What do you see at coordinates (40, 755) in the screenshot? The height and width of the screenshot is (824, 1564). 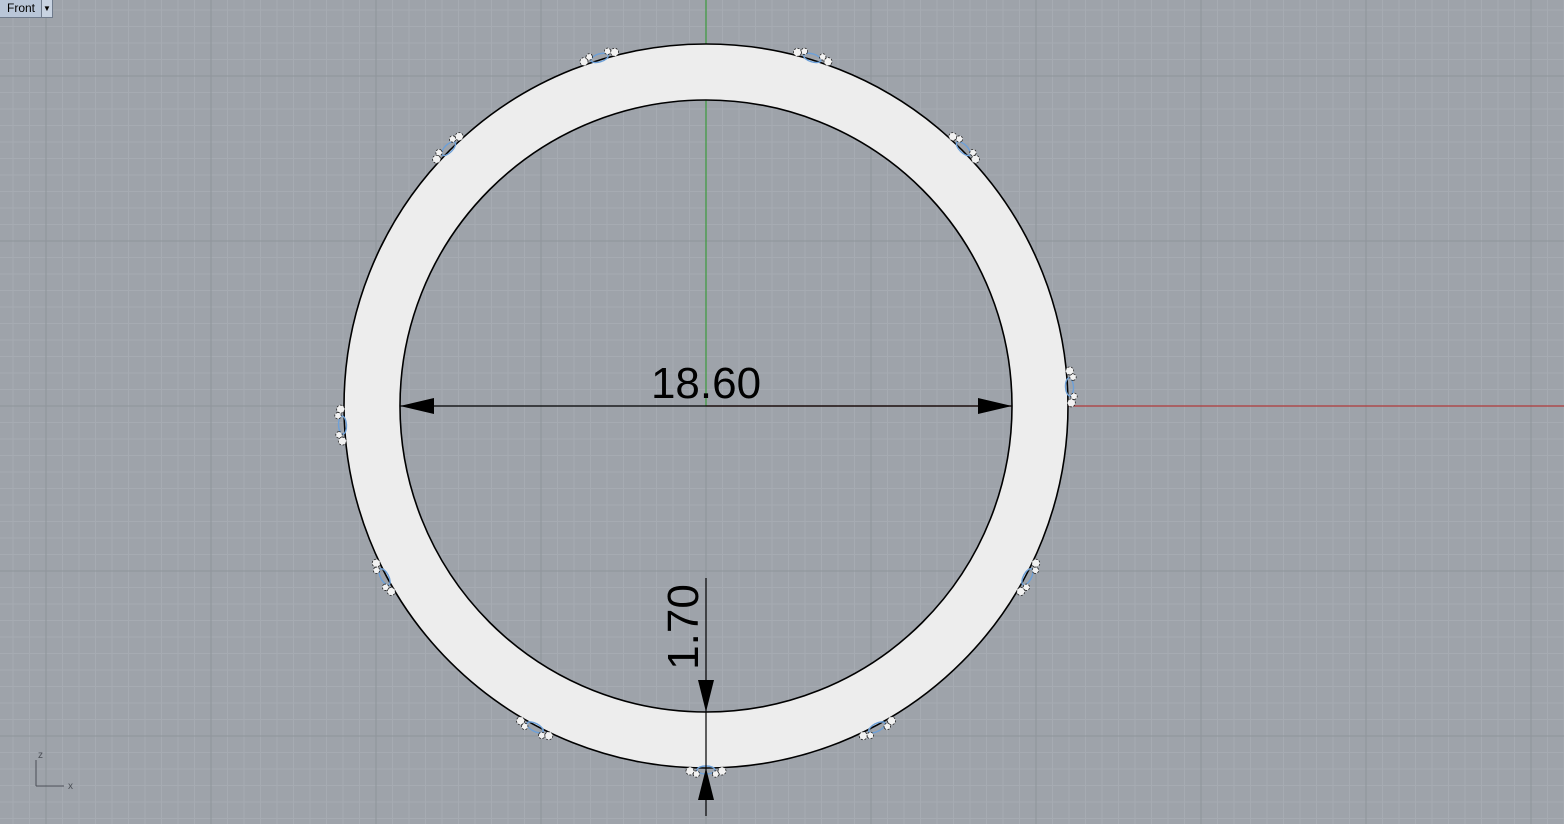 I see `axis-widget-z-label: z` at bounding box center [40, 755].